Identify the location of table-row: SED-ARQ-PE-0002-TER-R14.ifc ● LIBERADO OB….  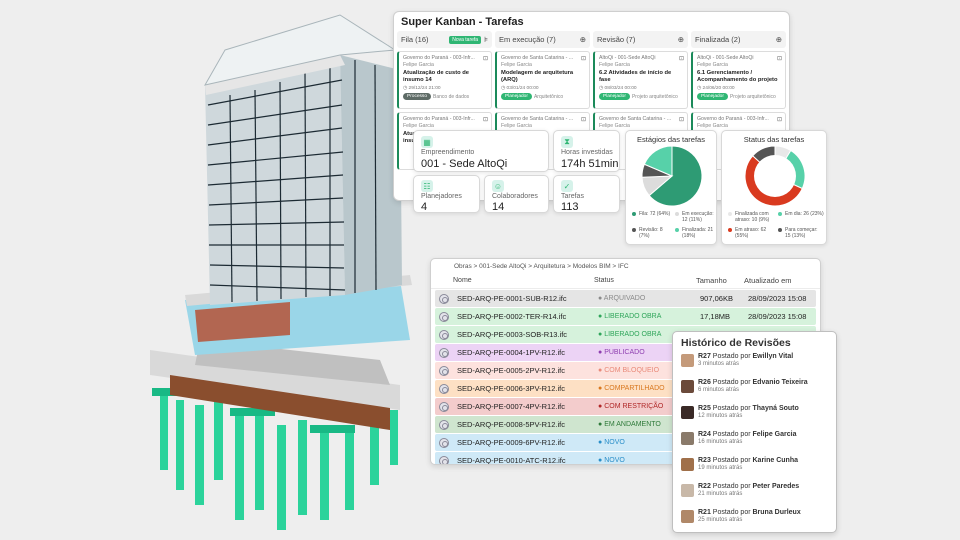
(625, 316).